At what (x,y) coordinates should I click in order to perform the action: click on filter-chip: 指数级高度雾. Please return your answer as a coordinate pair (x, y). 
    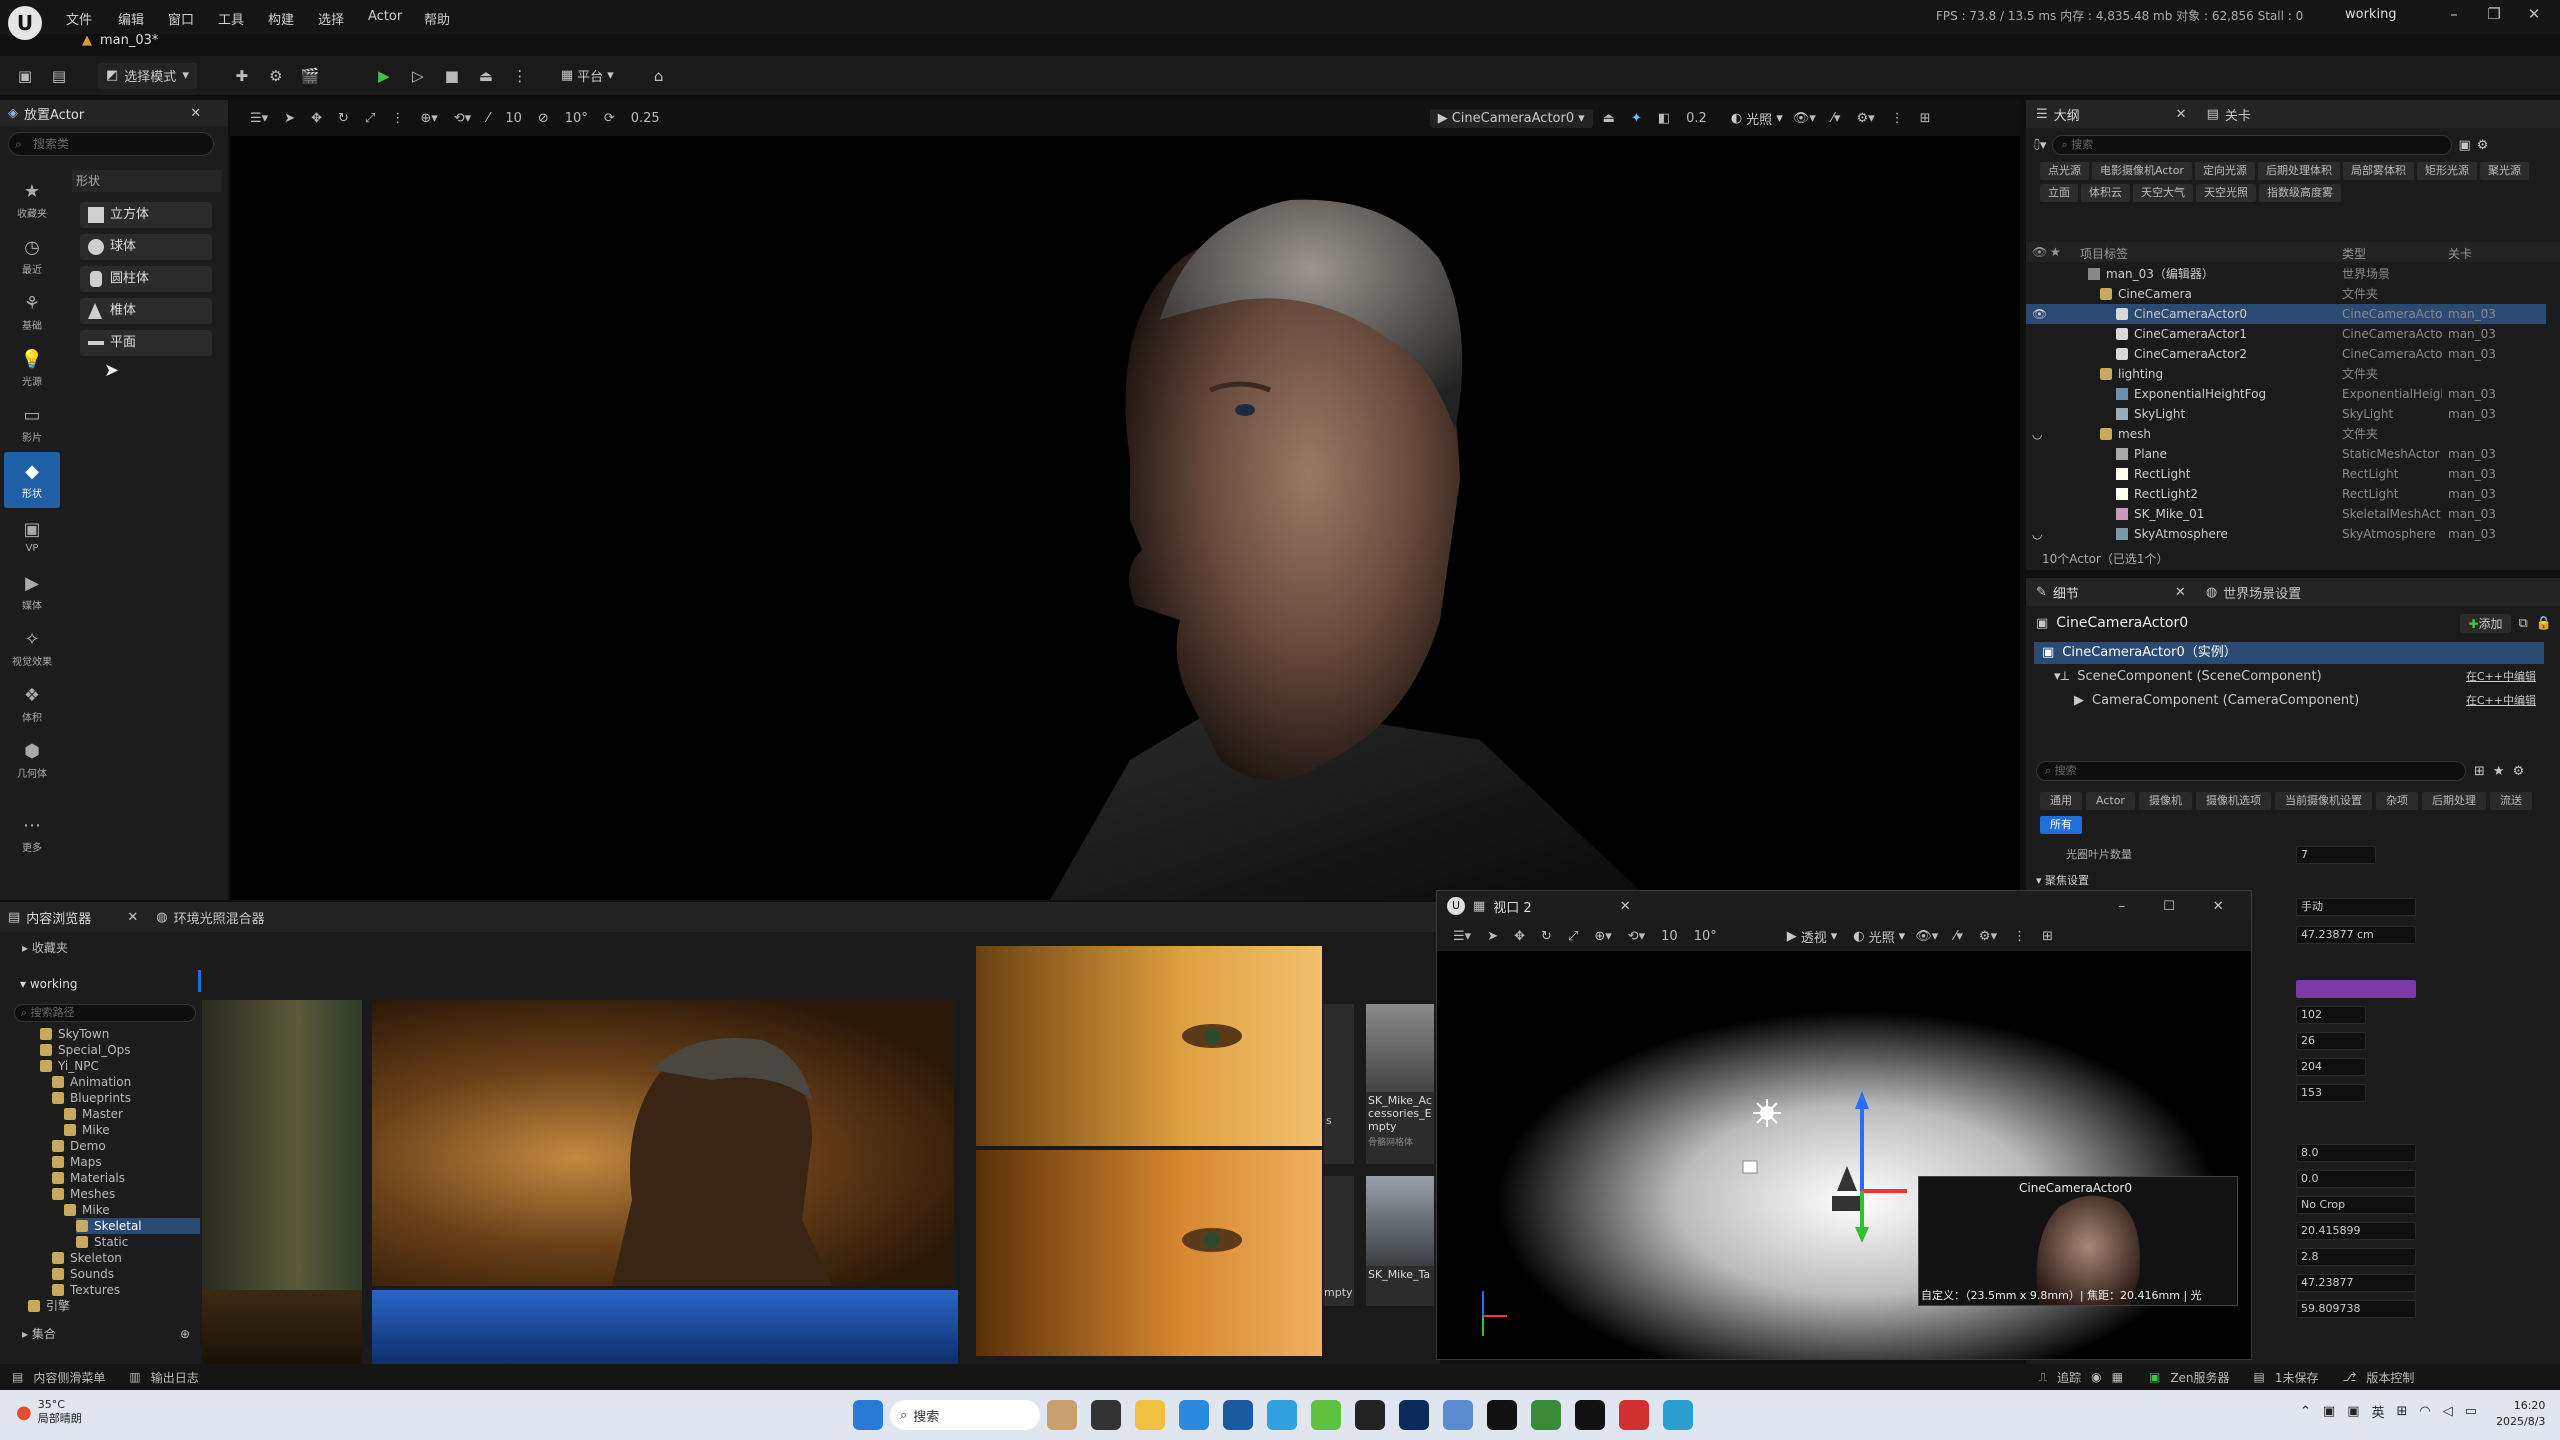
    Looking at the image, I should click on (2300, 193).